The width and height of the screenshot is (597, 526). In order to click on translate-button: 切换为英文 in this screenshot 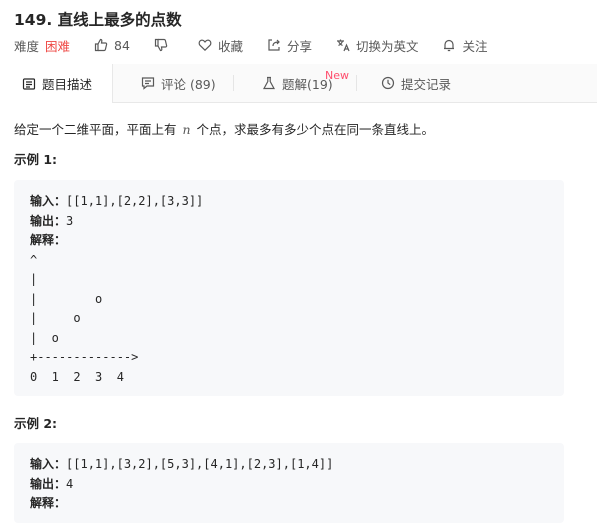, I will do `click(377, 45)`.